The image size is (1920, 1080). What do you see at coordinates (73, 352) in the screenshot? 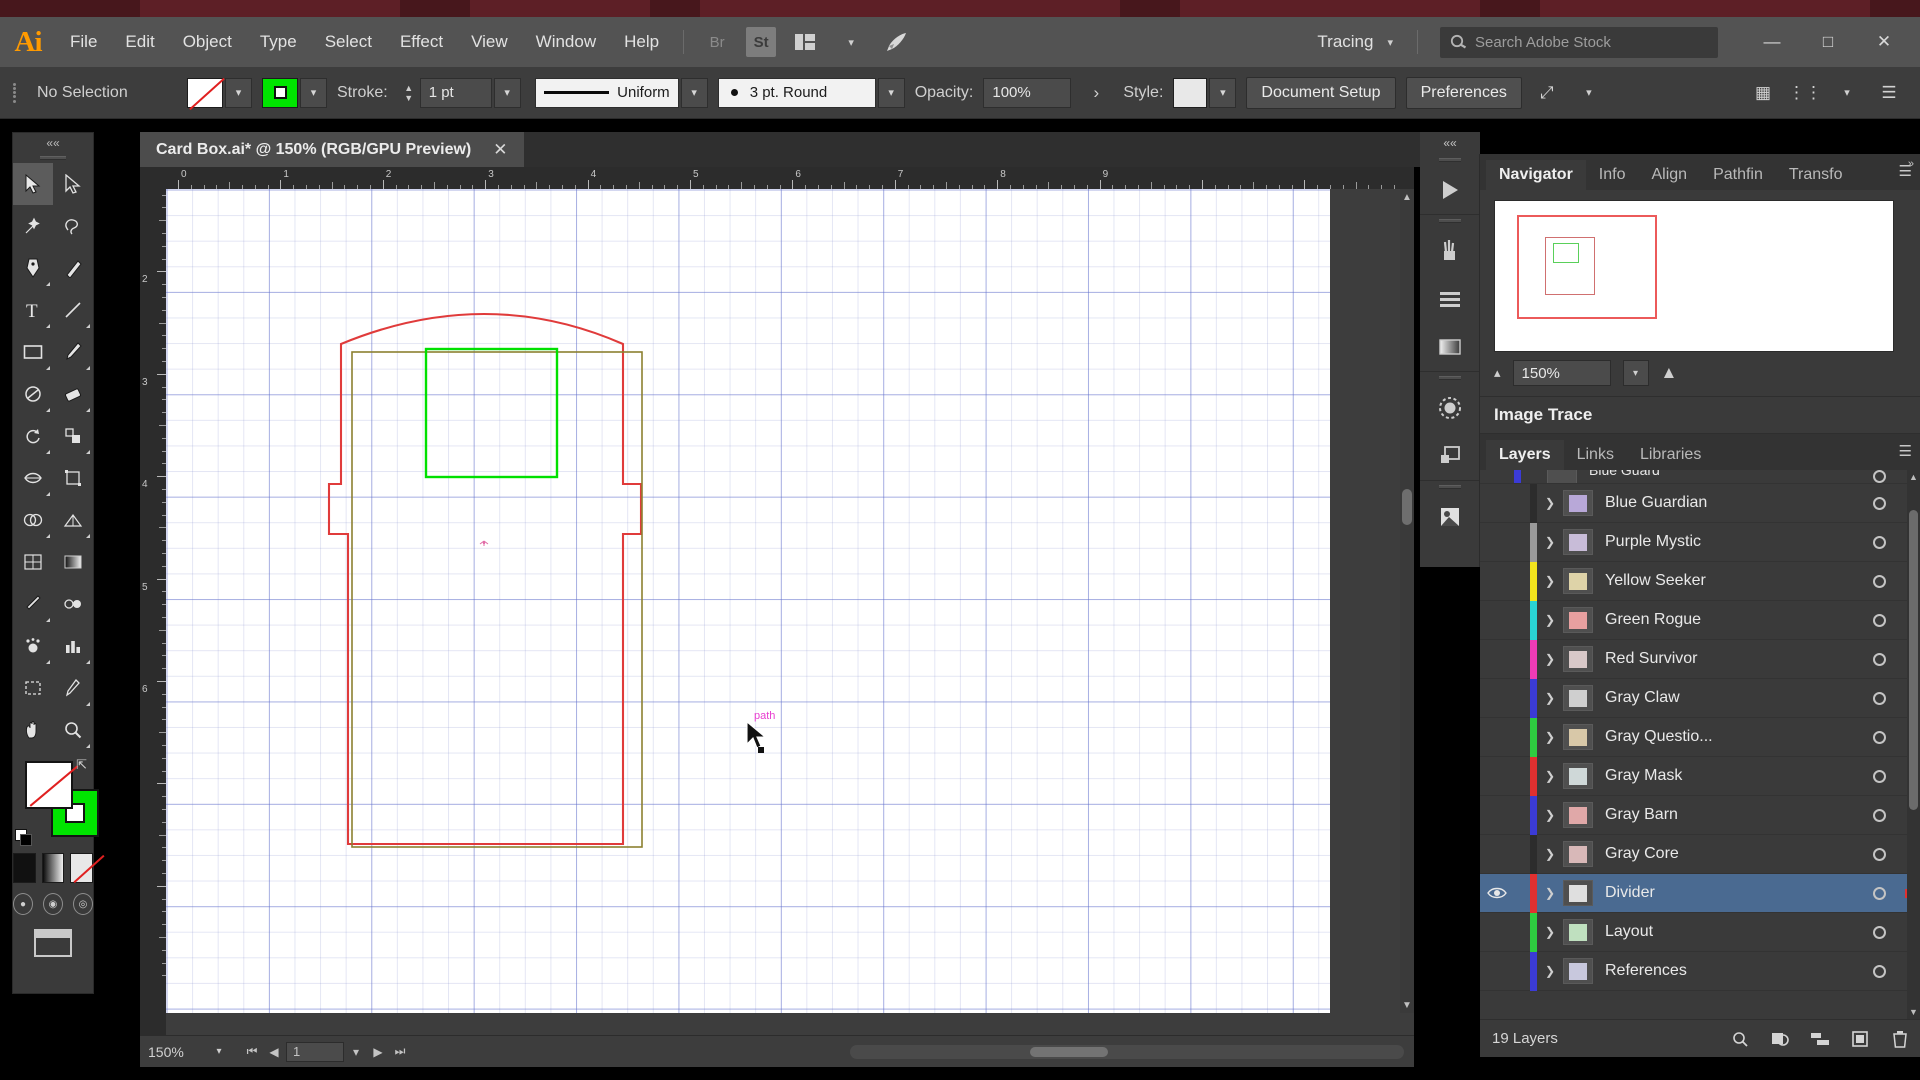
I see `paintbrush-tool` at bounding box center [73, 352].